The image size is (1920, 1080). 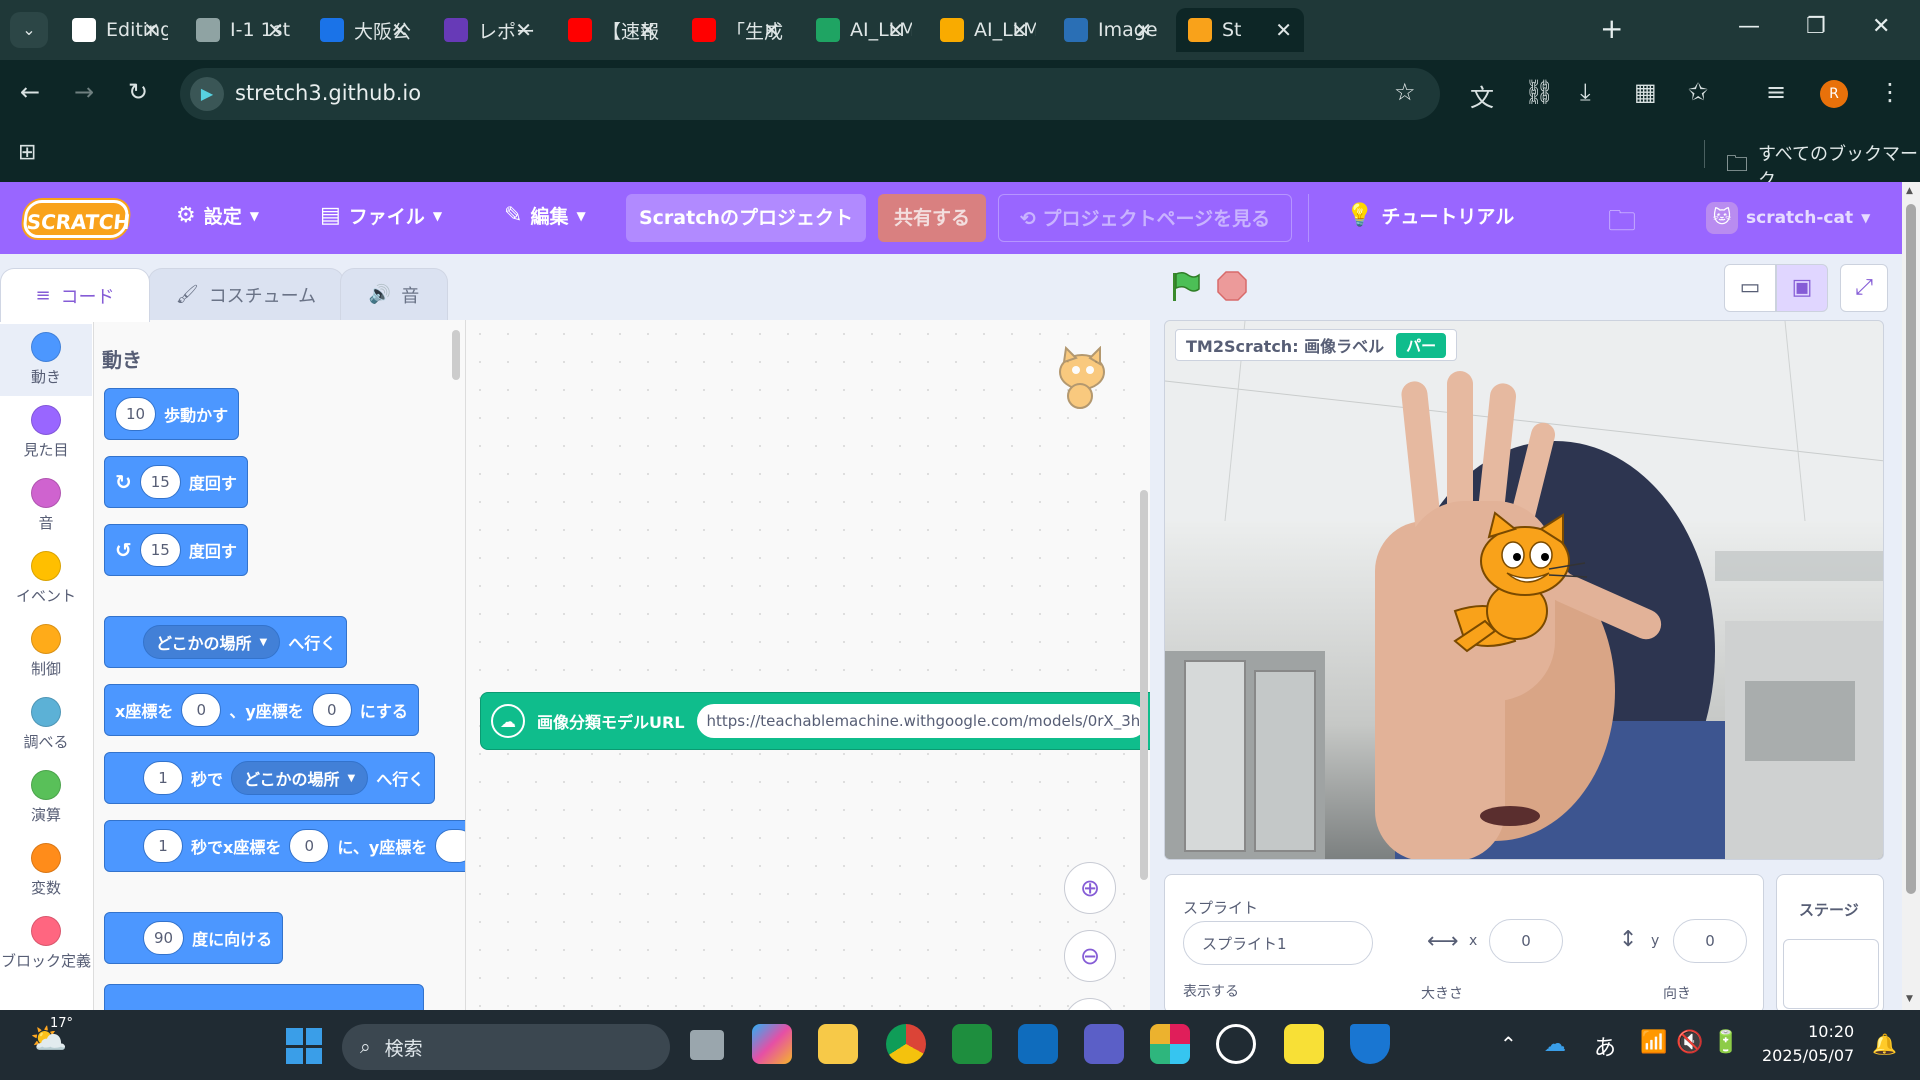 What do you see at coordinates (1788, 218) in the screenshot?
I see `account-menu: 🐱 scratch-cat ▼` at bounding box center [1788, 218].